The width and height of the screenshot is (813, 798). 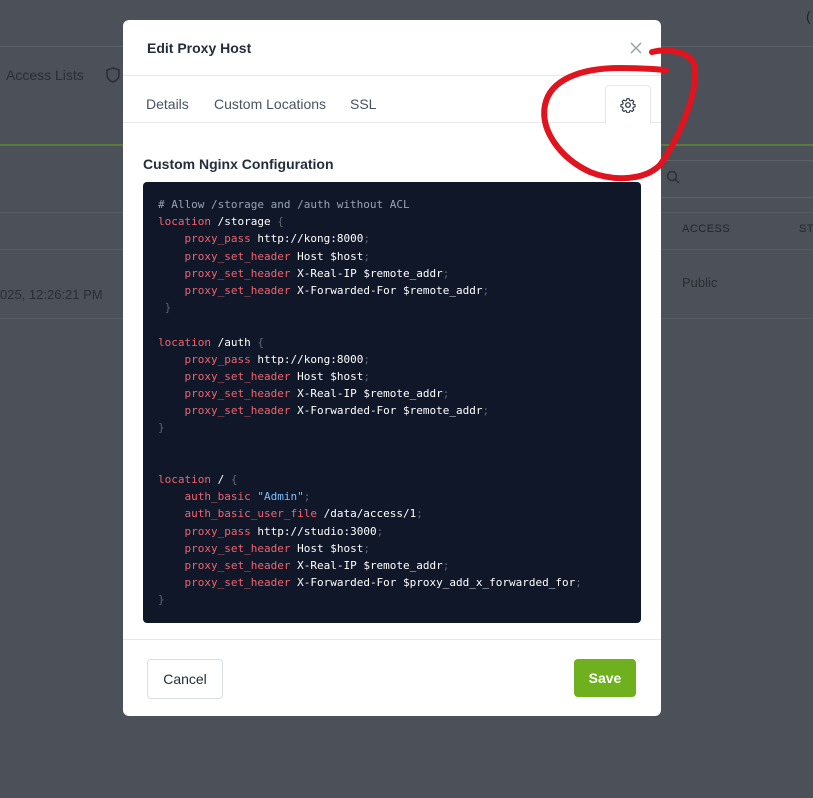 What do you see at coordinates (270, 104) in the screenshot?
I see `tab-custom-locations: Custom Locations` at bounding box center [270, 104].